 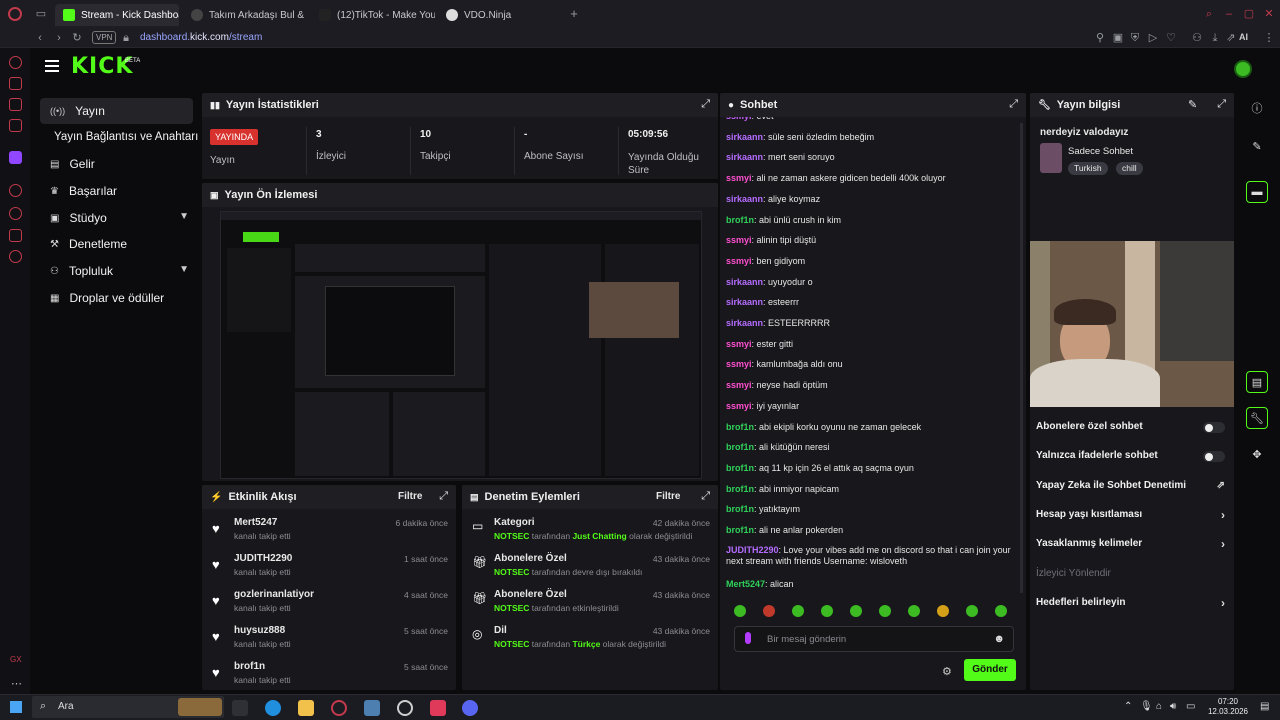 I want to click on gx-icon: GX, so click(x=16, y=659).